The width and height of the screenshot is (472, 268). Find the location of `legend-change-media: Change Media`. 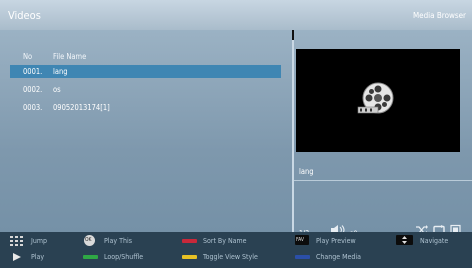

legend-change-media: Change Media is located at coordinates (339, 257).